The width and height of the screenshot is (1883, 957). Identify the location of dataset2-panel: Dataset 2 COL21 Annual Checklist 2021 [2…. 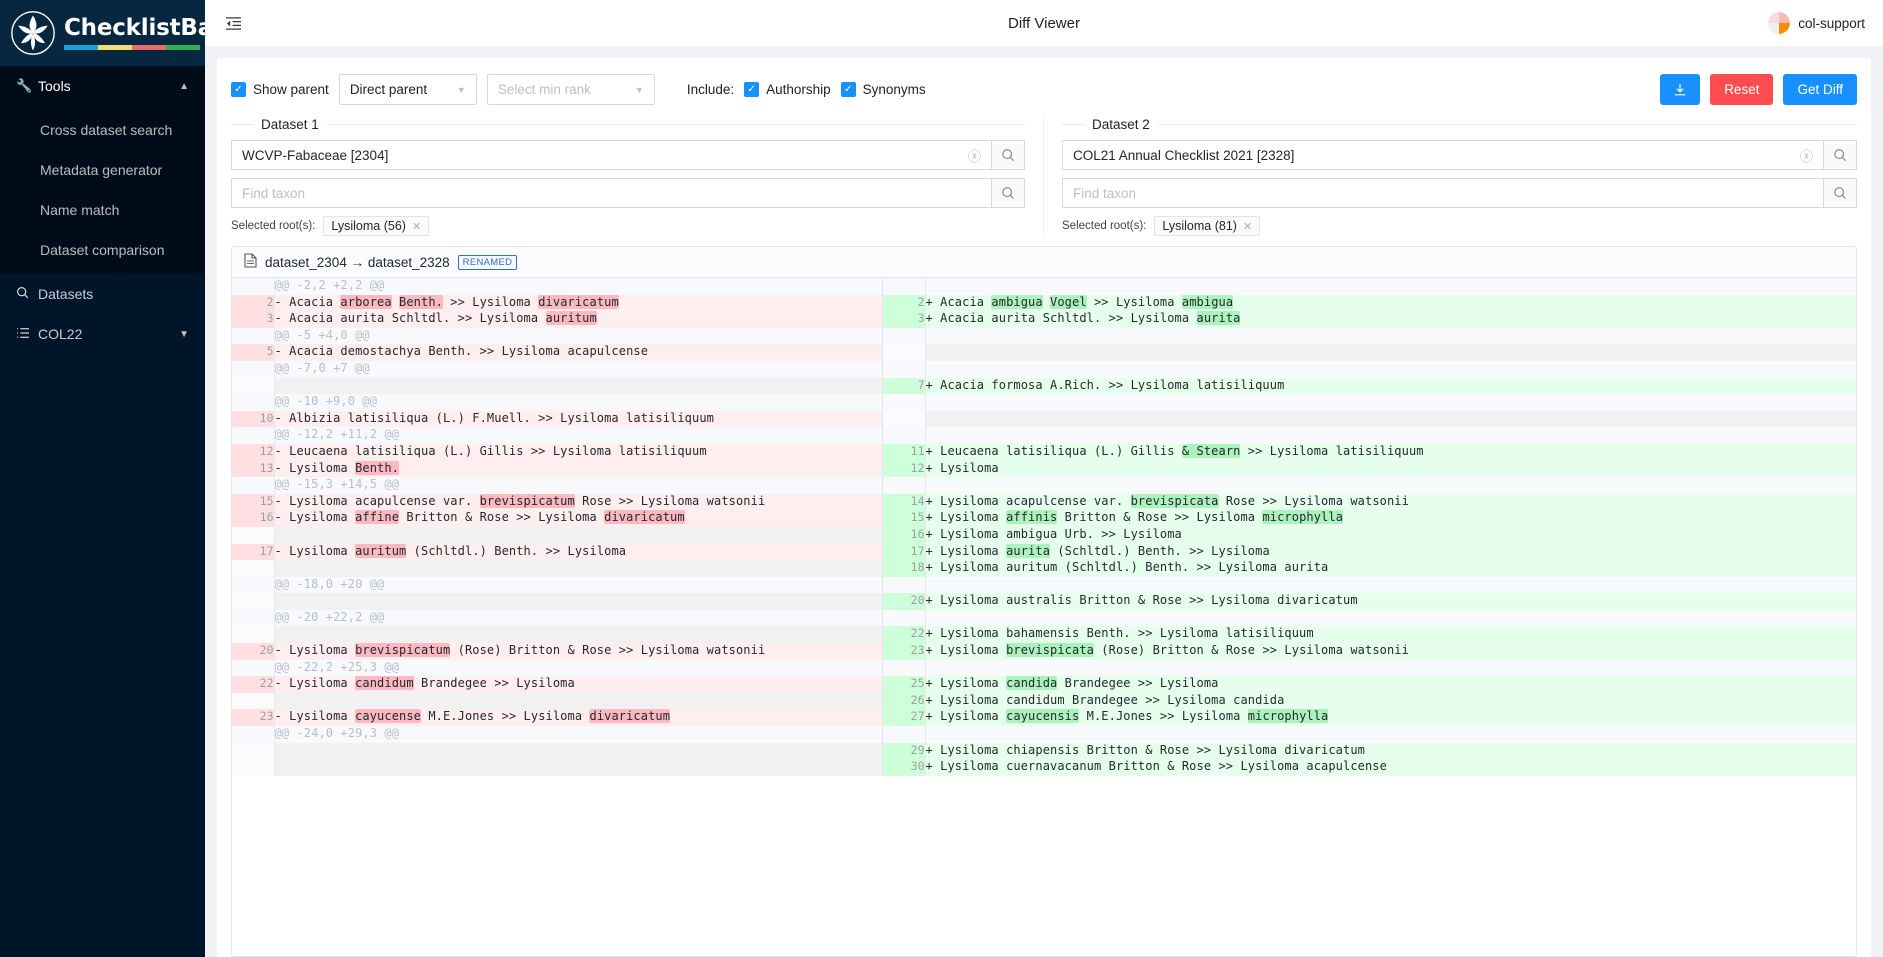
(1450, 175).